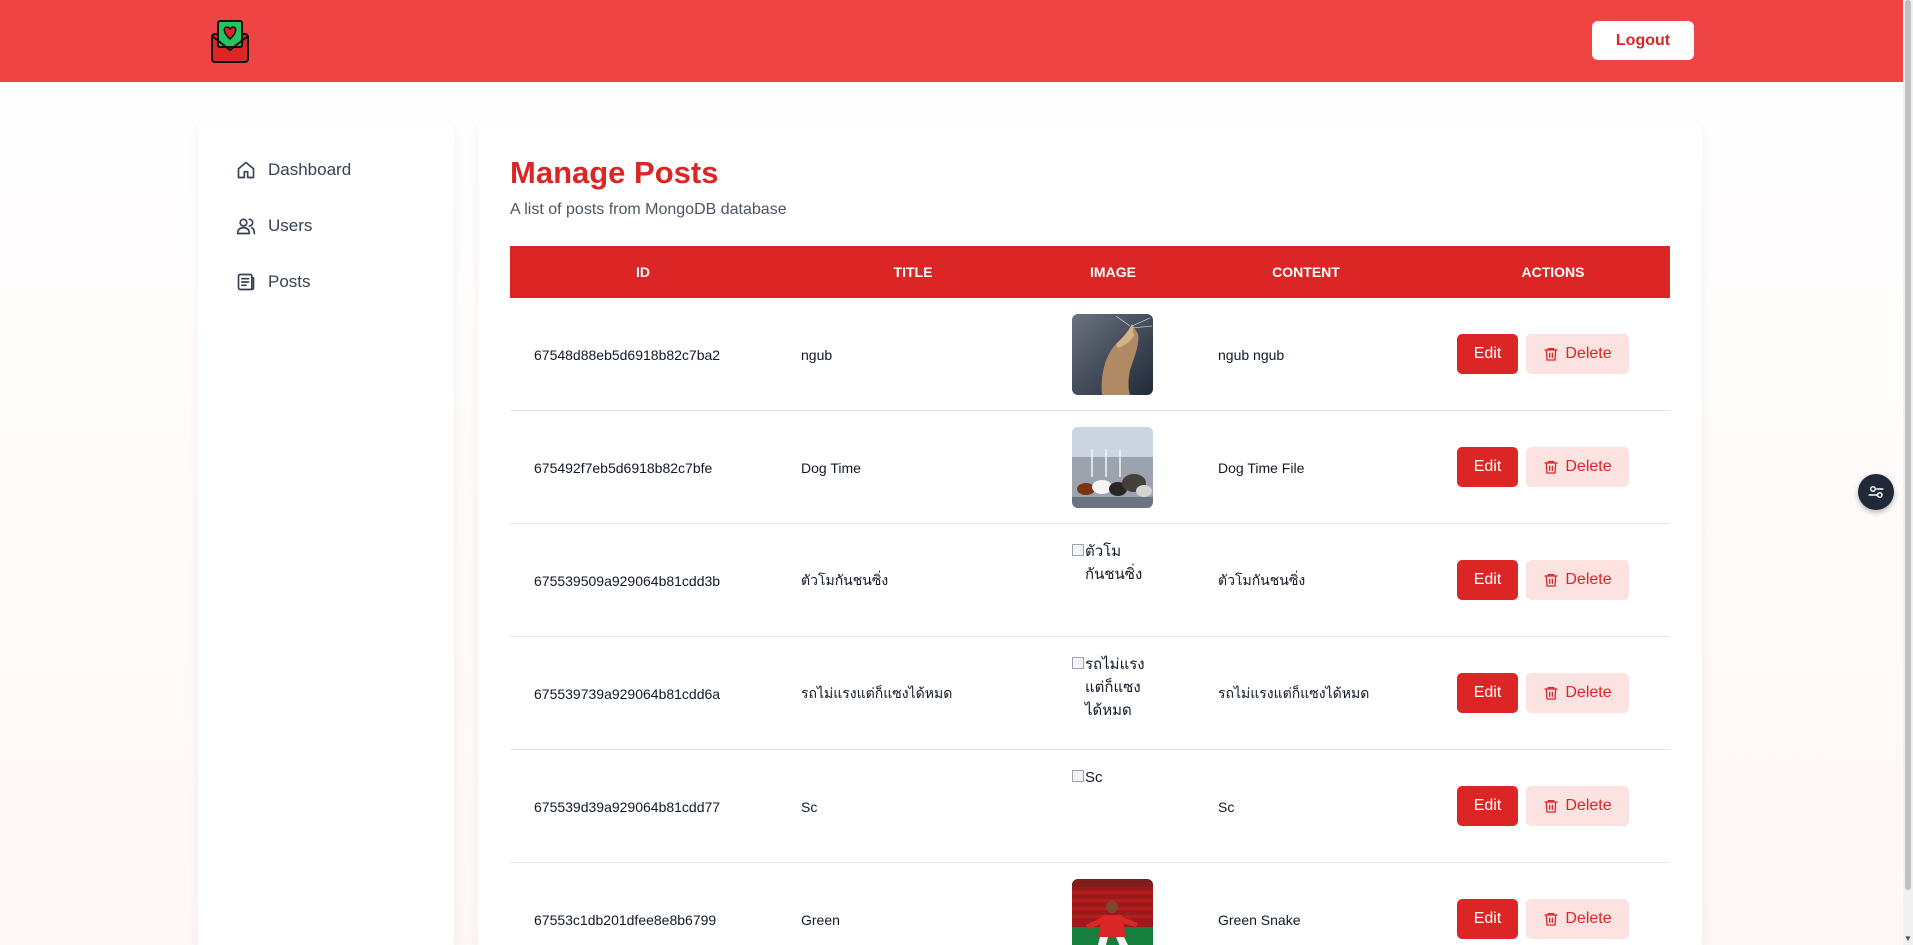 Image resolution: width=1913 pixels, height=945 pixels. What do you see at coordinates (913, 272) in the screenshot?
I see `column-header-title: TITLE` at bounding box center [913, 272].